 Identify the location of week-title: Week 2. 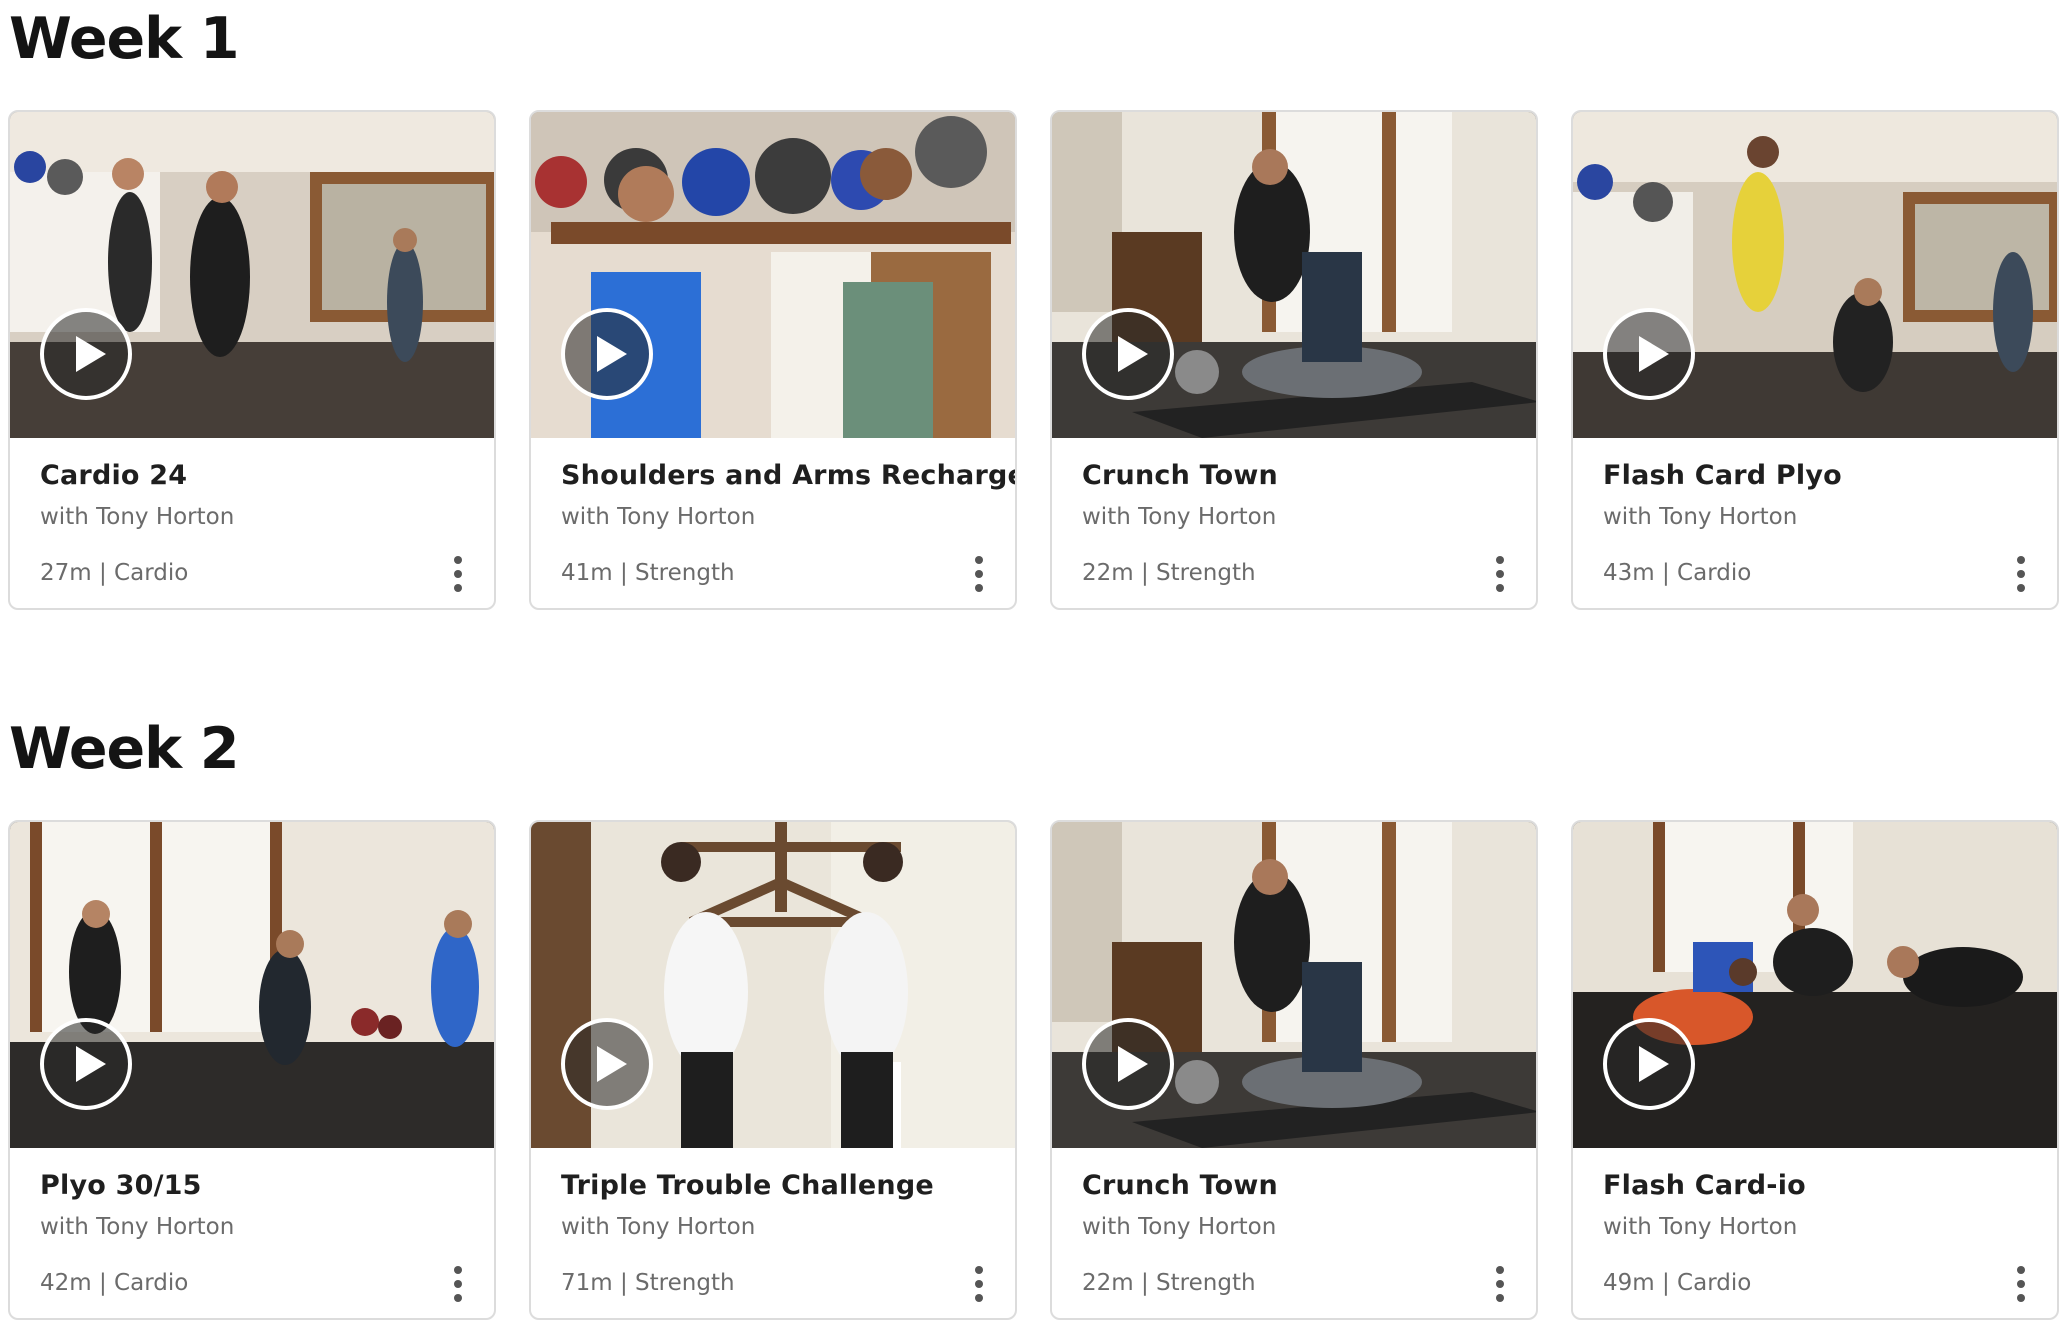
(124, 749).